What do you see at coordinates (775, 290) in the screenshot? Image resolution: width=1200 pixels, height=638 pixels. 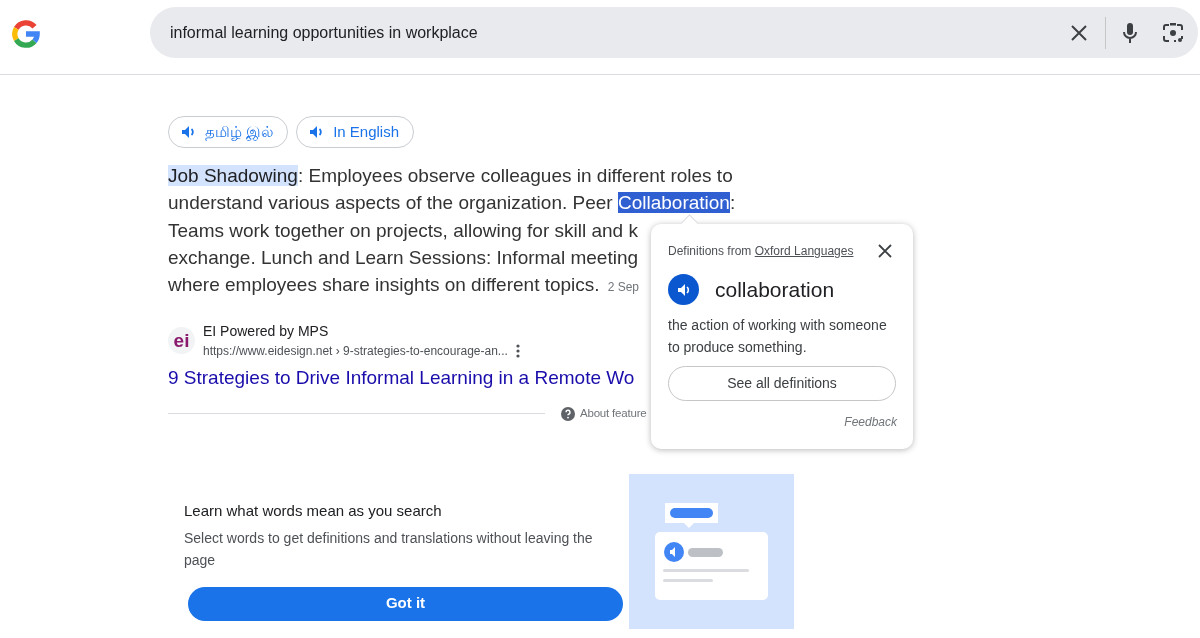 I see `definition-word: collaboration` at bounding box center [775, 290].